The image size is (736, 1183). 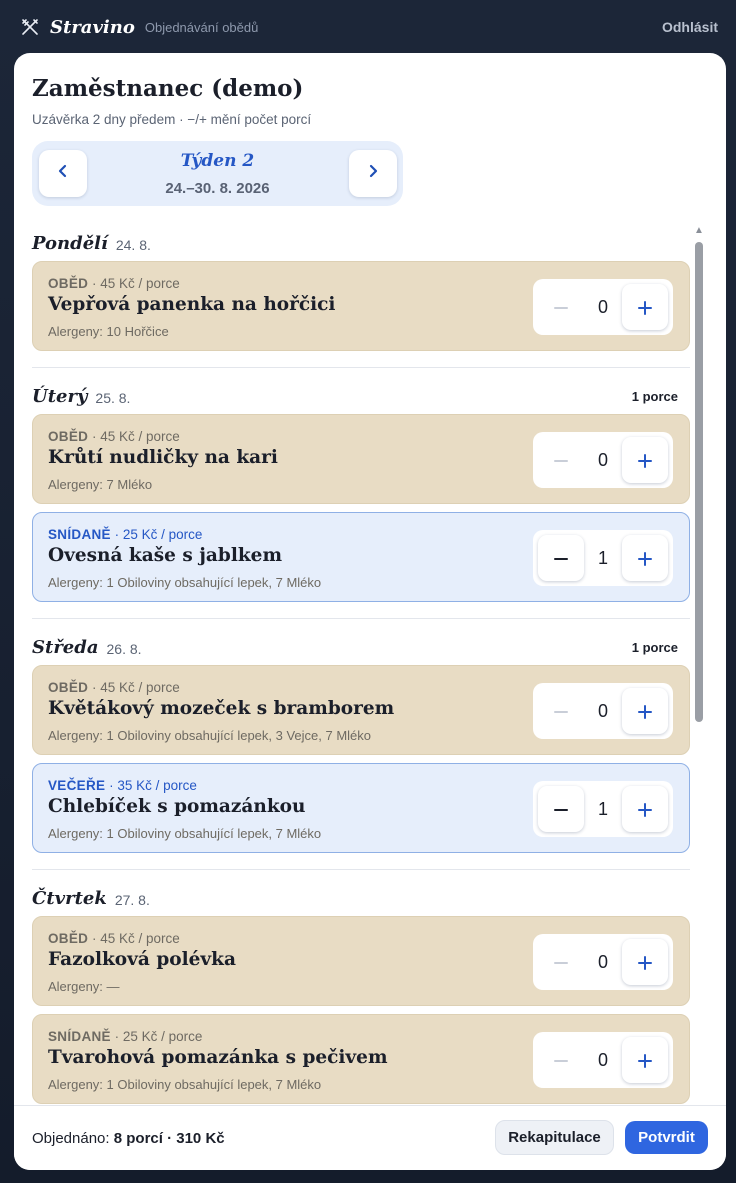 What do you see at coordinates (217, 161) in the screenshot?
I see `week-label: Týden 2` at bounding box center [217, 161].